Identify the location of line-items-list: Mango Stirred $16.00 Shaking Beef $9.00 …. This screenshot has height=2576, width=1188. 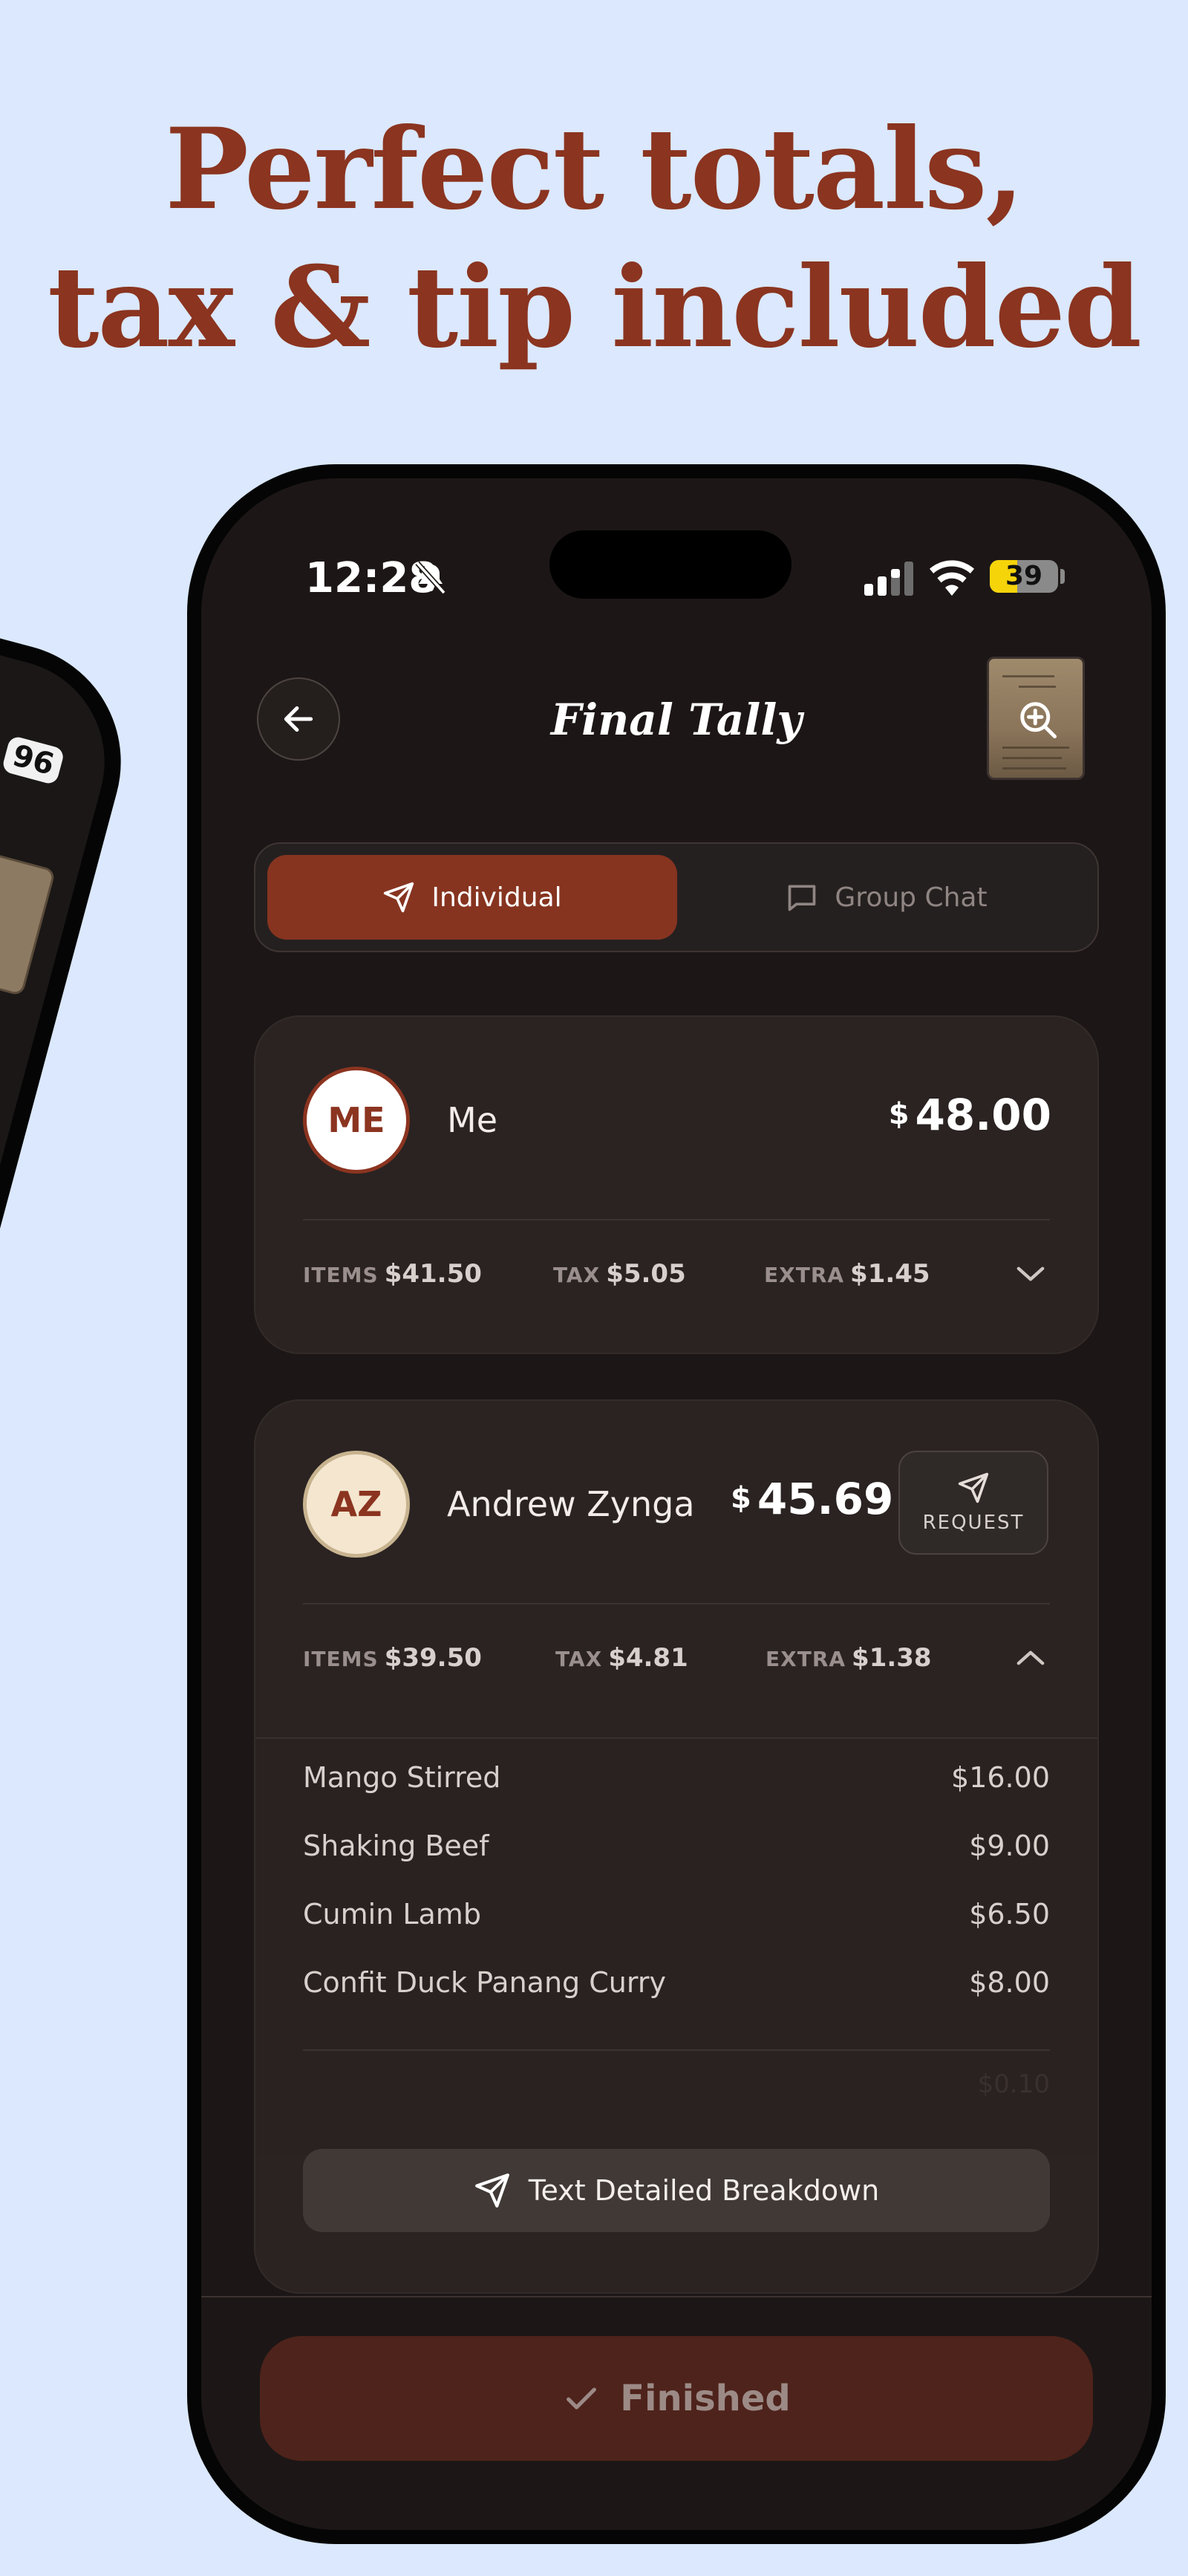
(676, 1946).